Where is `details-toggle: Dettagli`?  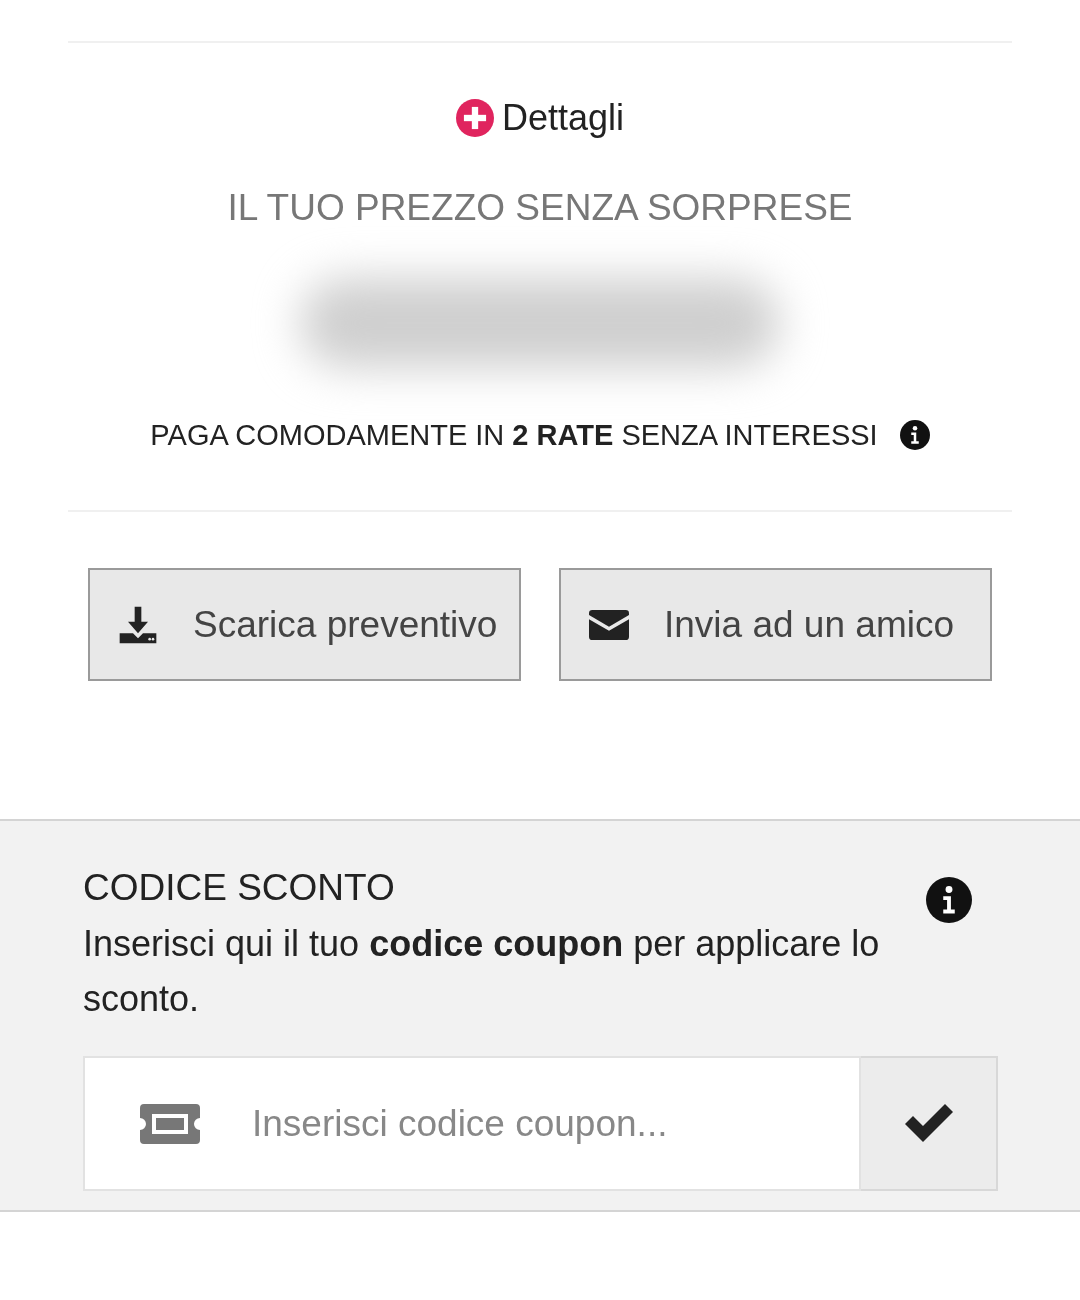
details-toggle: Dettagli is located at coordinates (540, 118).